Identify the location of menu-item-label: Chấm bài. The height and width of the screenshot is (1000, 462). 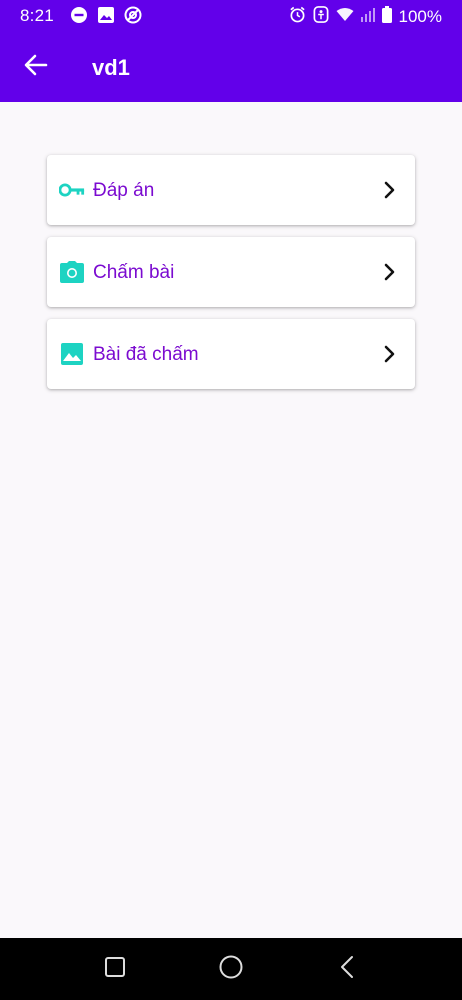
(134, 272).